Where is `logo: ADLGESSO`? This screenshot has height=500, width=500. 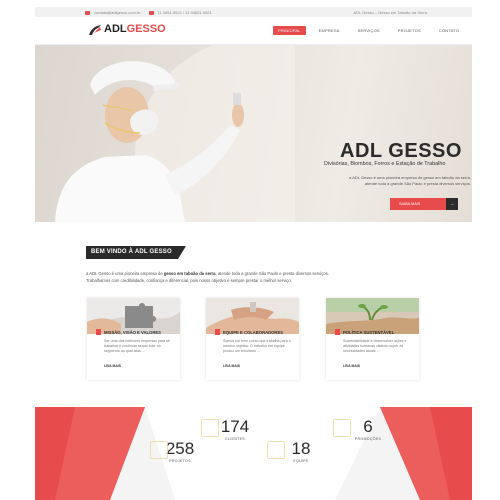
logo: ADLGESSO is located at coordinates (127, 29).